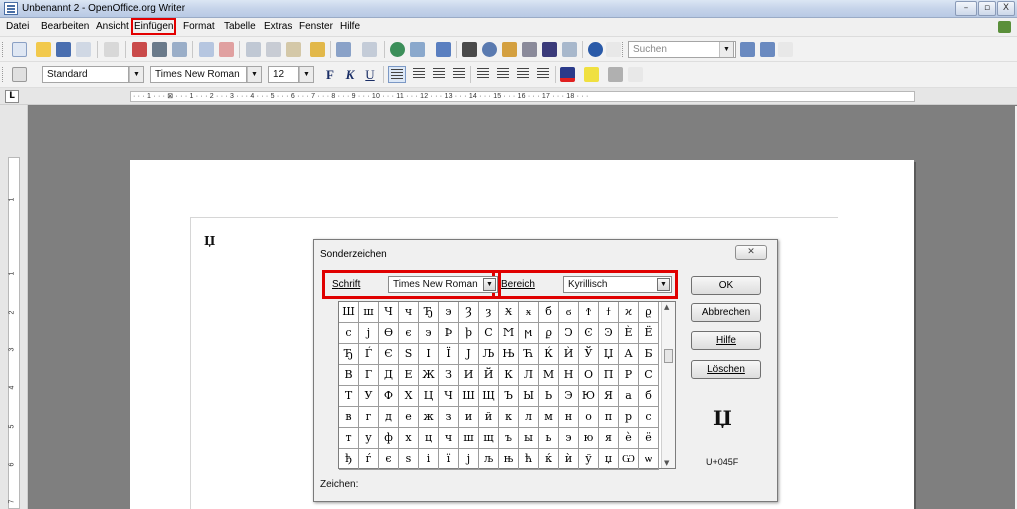 The width and height of the screenshot is (1017, 509). Describe the element at coordinates (370, 74) in the screenshot. I see `underline-button: U` at that location.